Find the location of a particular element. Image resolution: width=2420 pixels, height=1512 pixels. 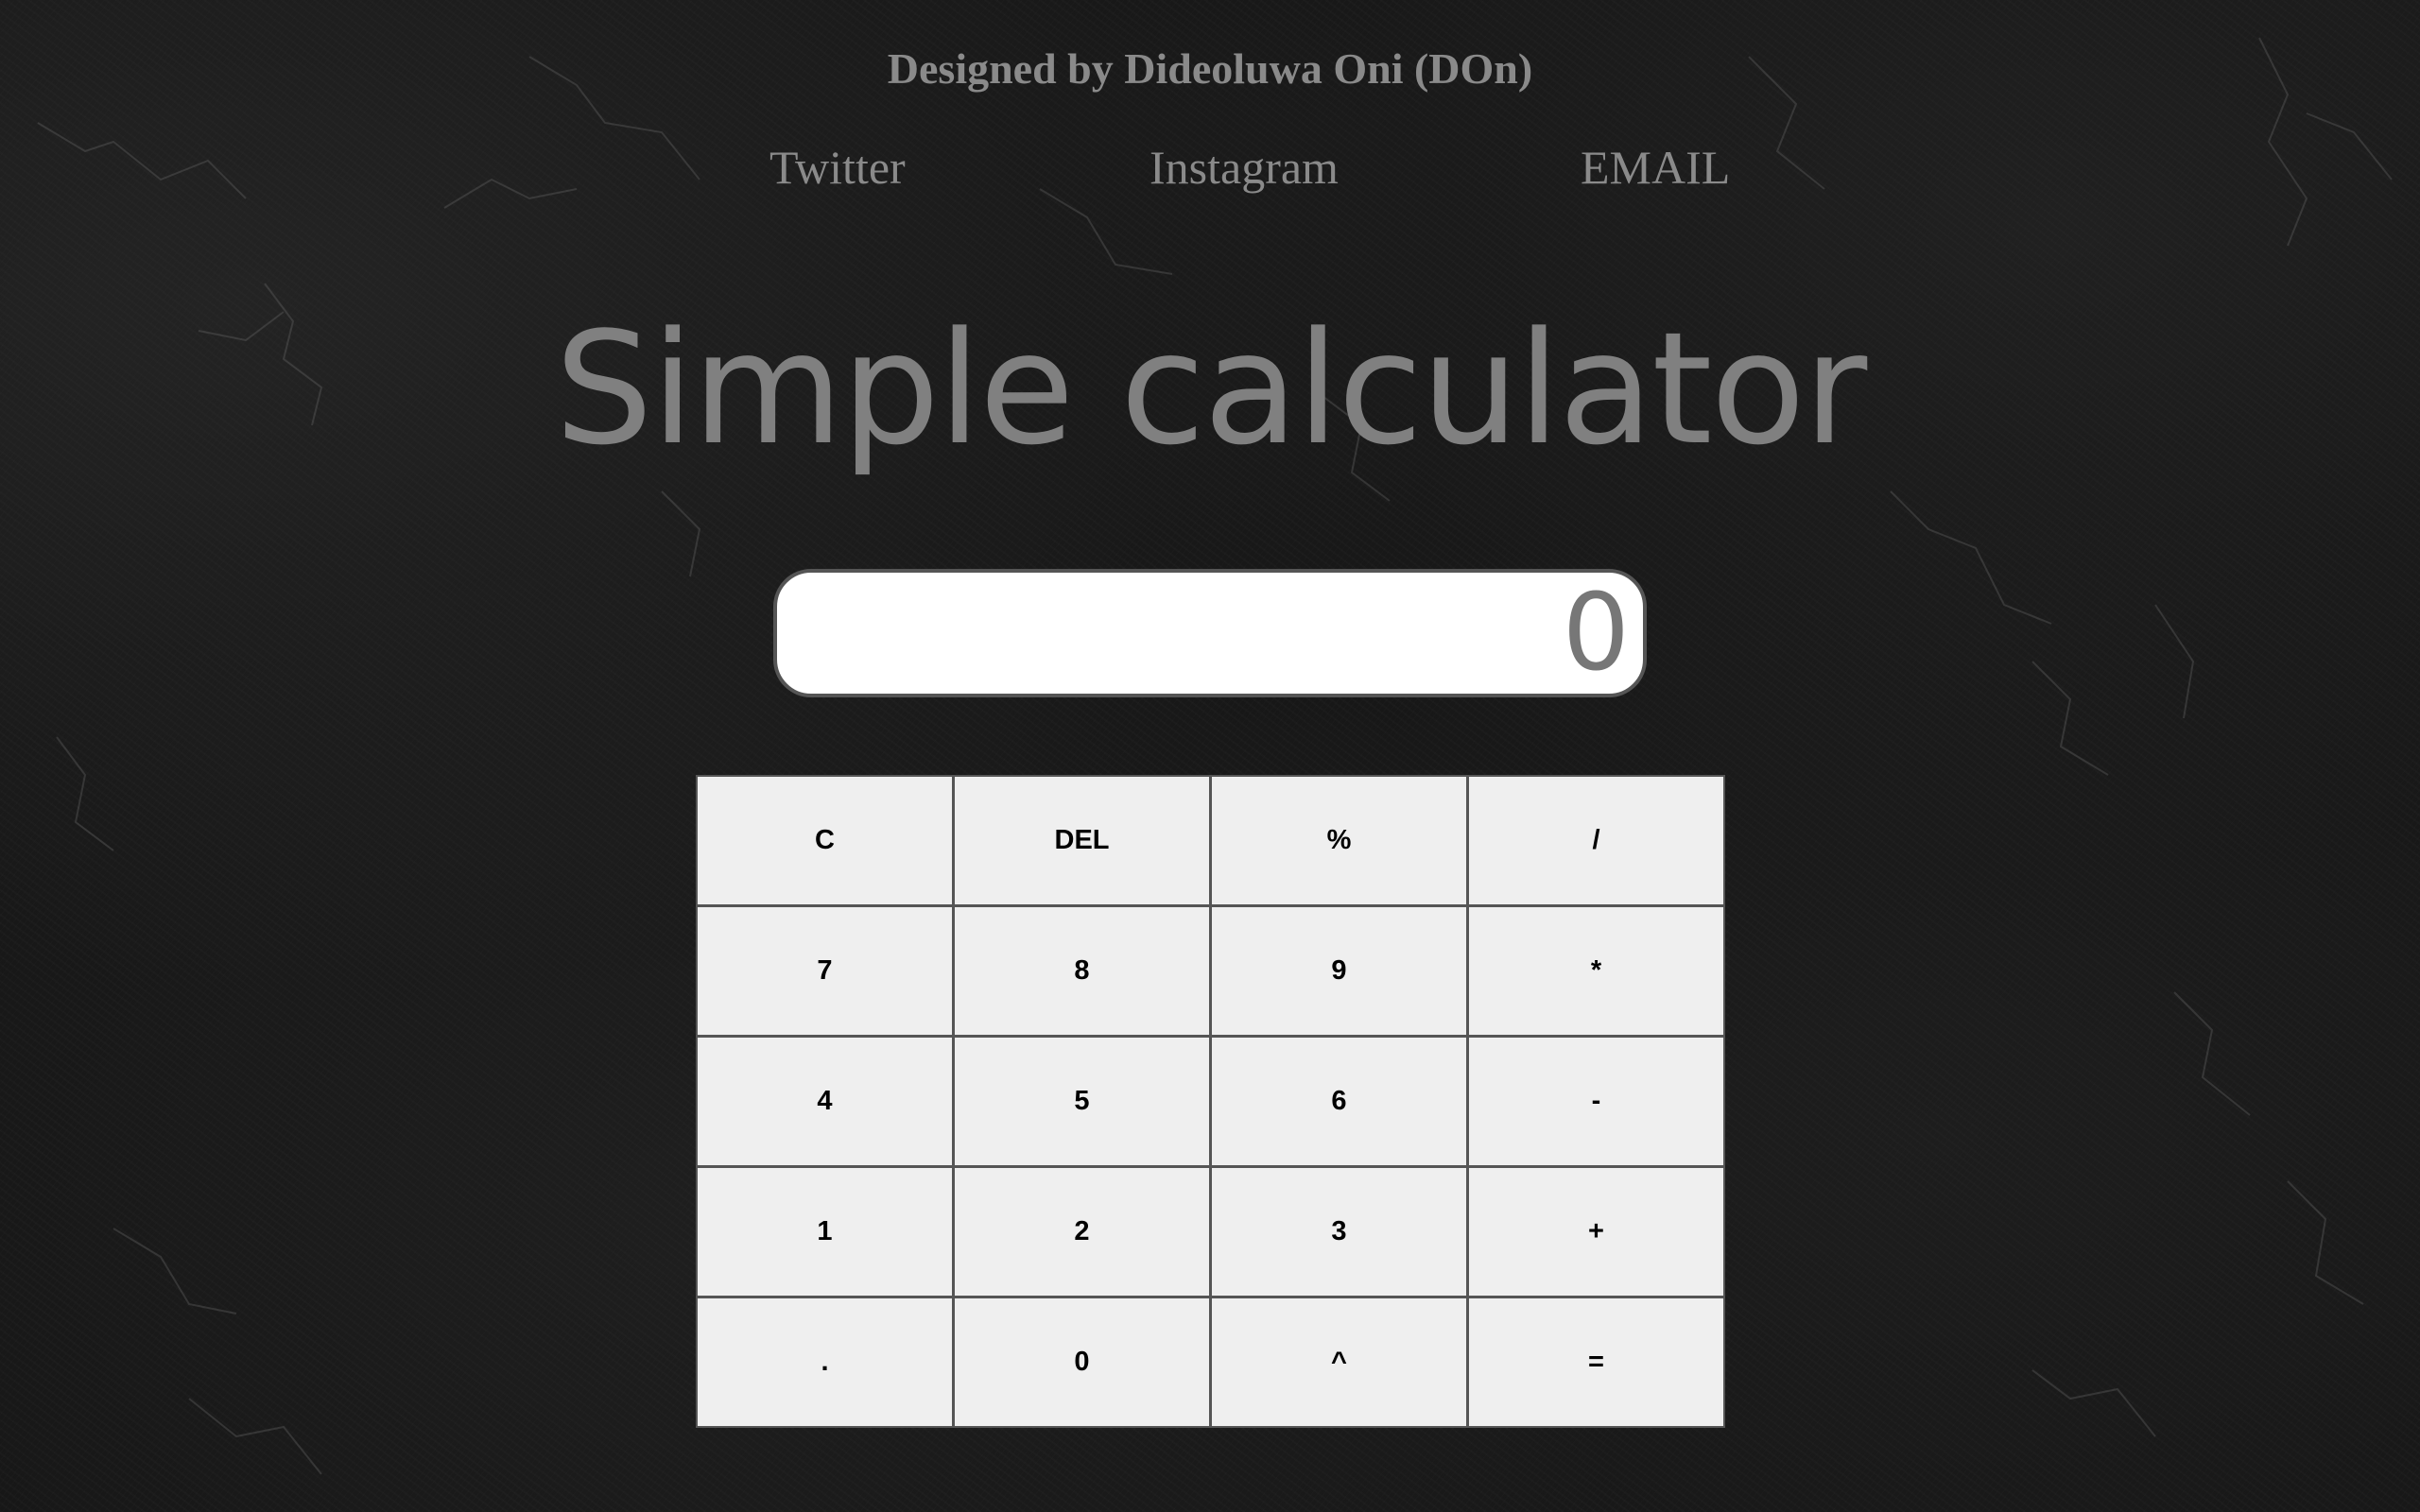

digit-9-button: 9 is located at coordinates (1339, 971).